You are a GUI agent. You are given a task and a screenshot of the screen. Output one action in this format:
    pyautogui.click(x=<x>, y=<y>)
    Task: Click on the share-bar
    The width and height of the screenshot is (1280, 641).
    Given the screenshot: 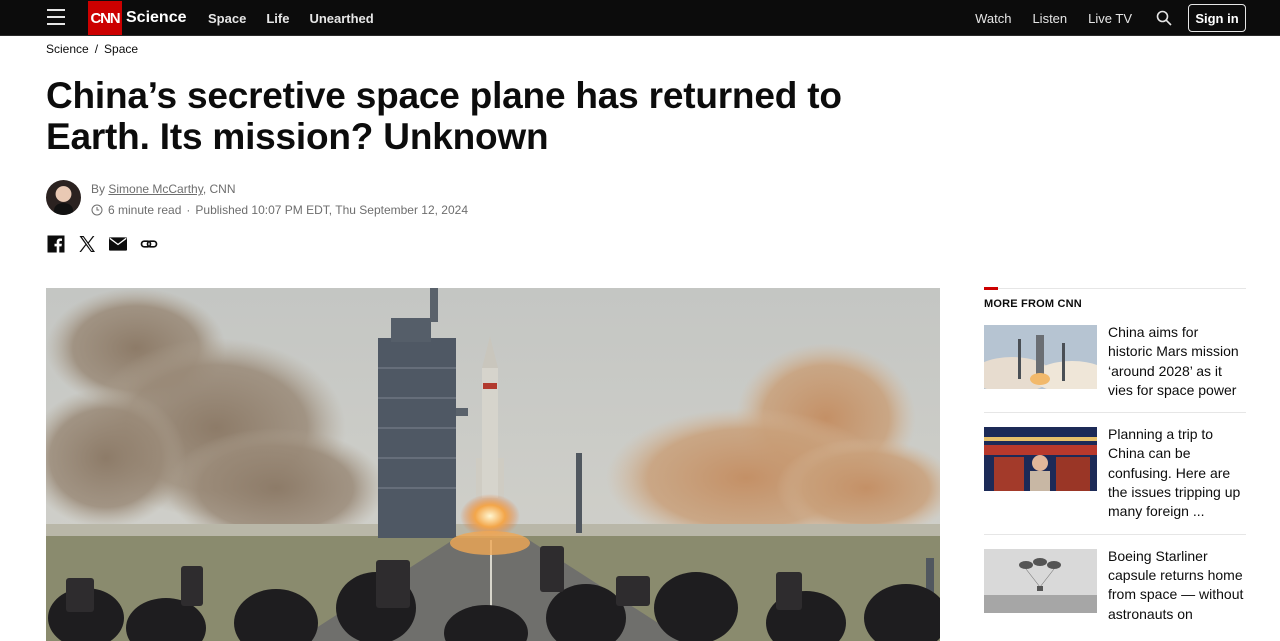 What is the action you would take?
    pyautogui.click(x=102, y=244)
    